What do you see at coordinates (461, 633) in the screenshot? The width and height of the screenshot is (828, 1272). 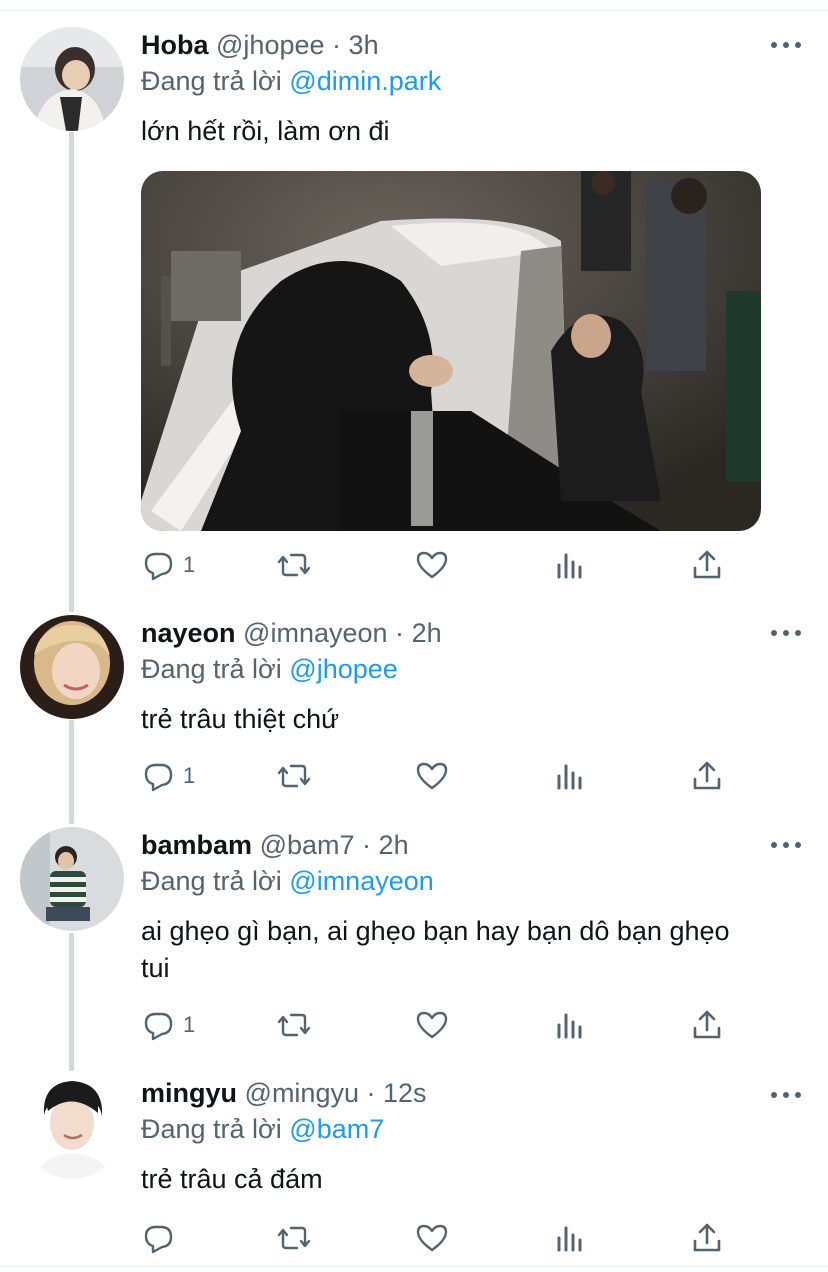 I see `tweet-header: nayeon @imnayeon · 2h` at bounding box center [461, 633].